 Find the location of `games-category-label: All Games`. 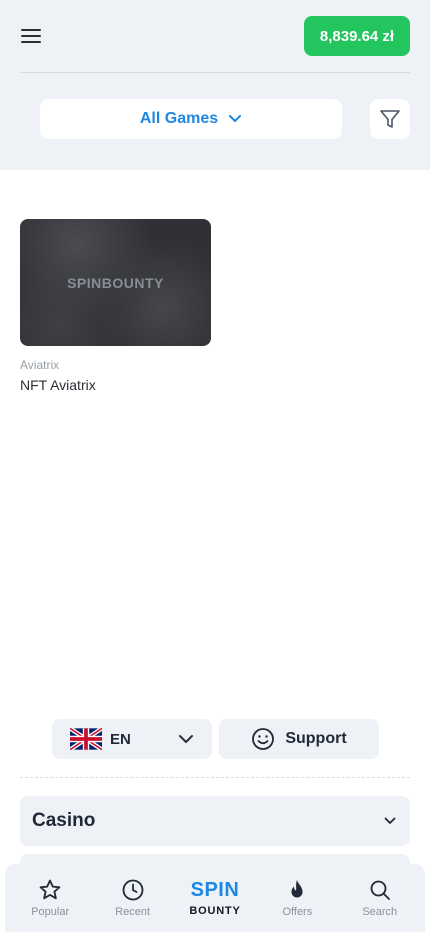

games-category-label: All Games is located at coordinates (179, 118).